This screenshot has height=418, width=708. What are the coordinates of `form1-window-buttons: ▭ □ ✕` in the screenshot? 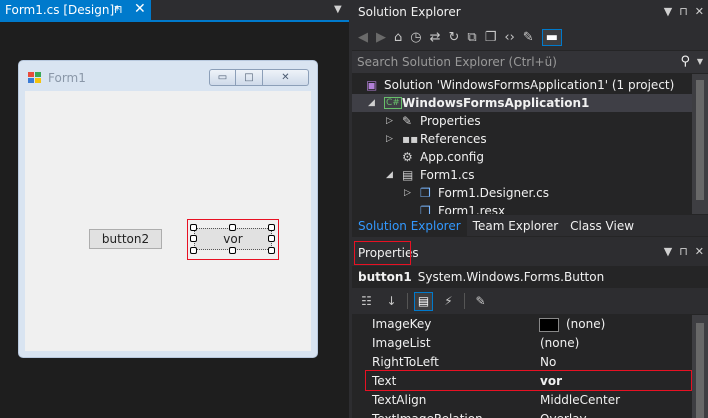 It's located at (259, 78).